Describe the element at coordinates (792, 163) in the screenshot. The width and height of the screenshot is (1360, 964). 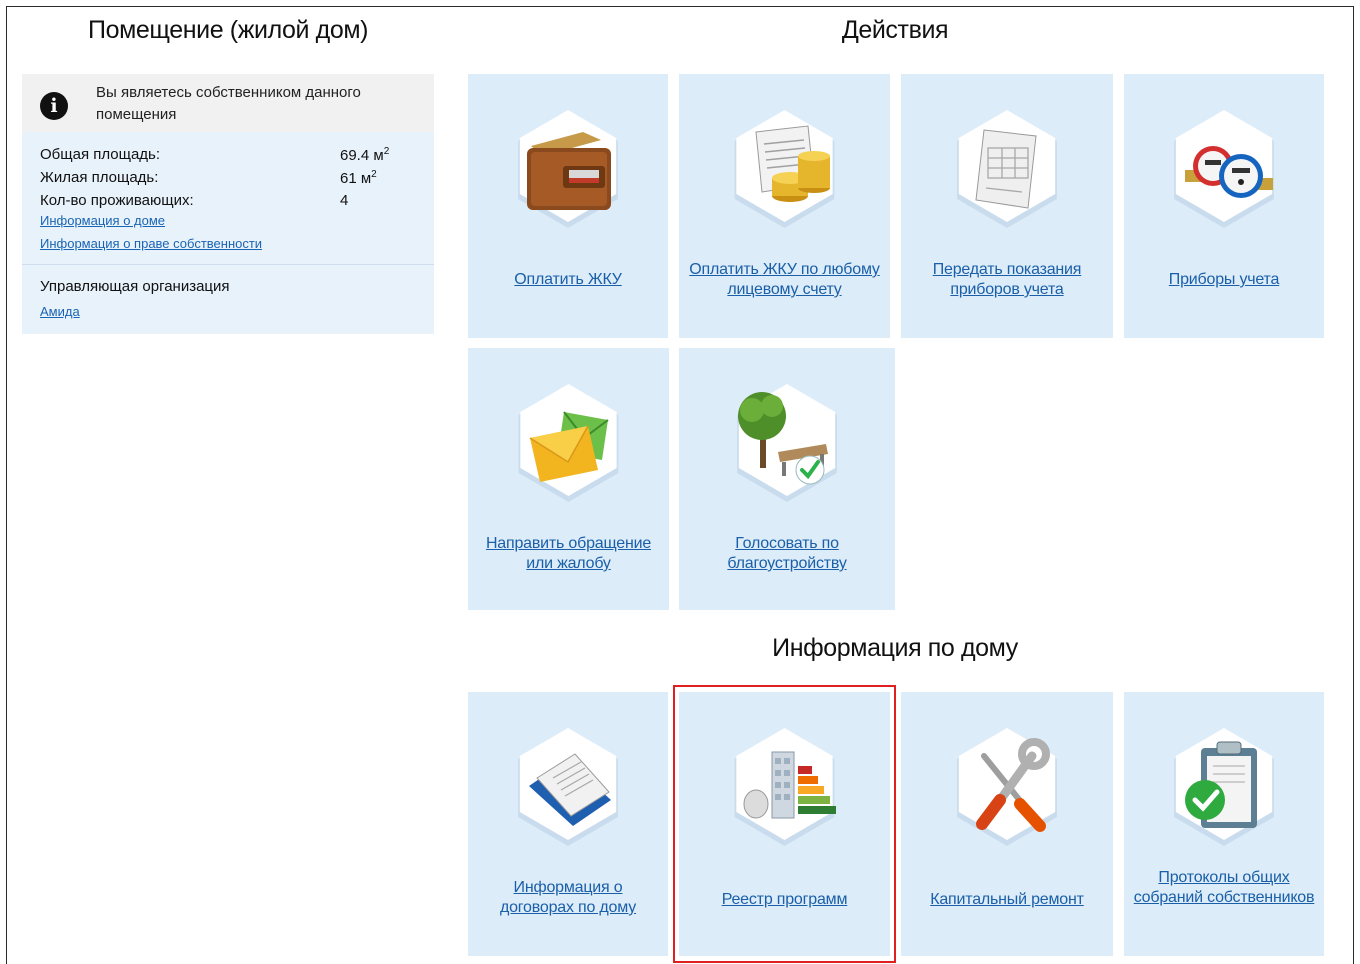
I see `bill-coins-icon` at that location.